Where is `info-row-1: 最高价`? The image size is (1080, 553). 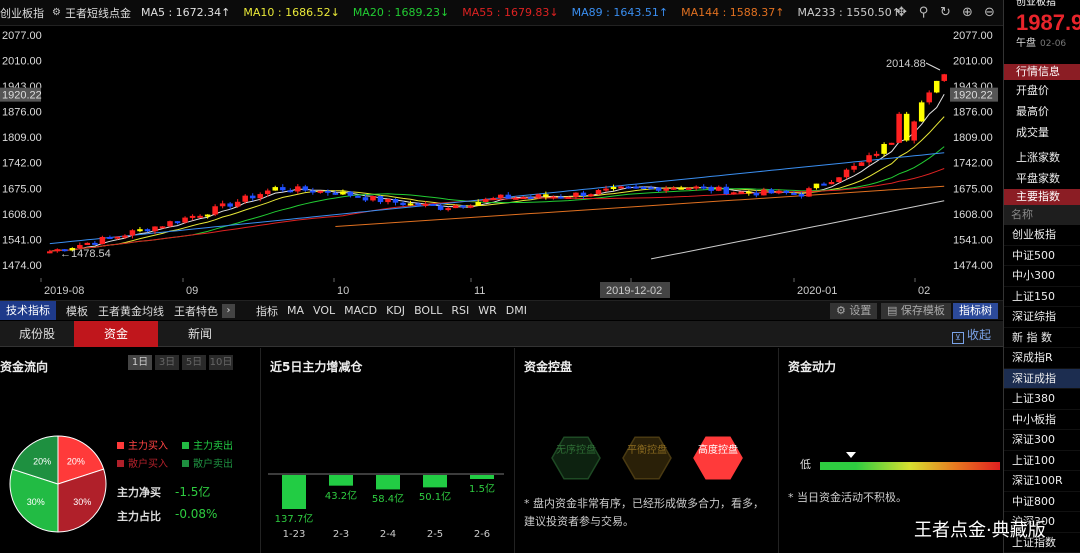
info-row-1: 最高价 is located at coordinates (1032, 111).